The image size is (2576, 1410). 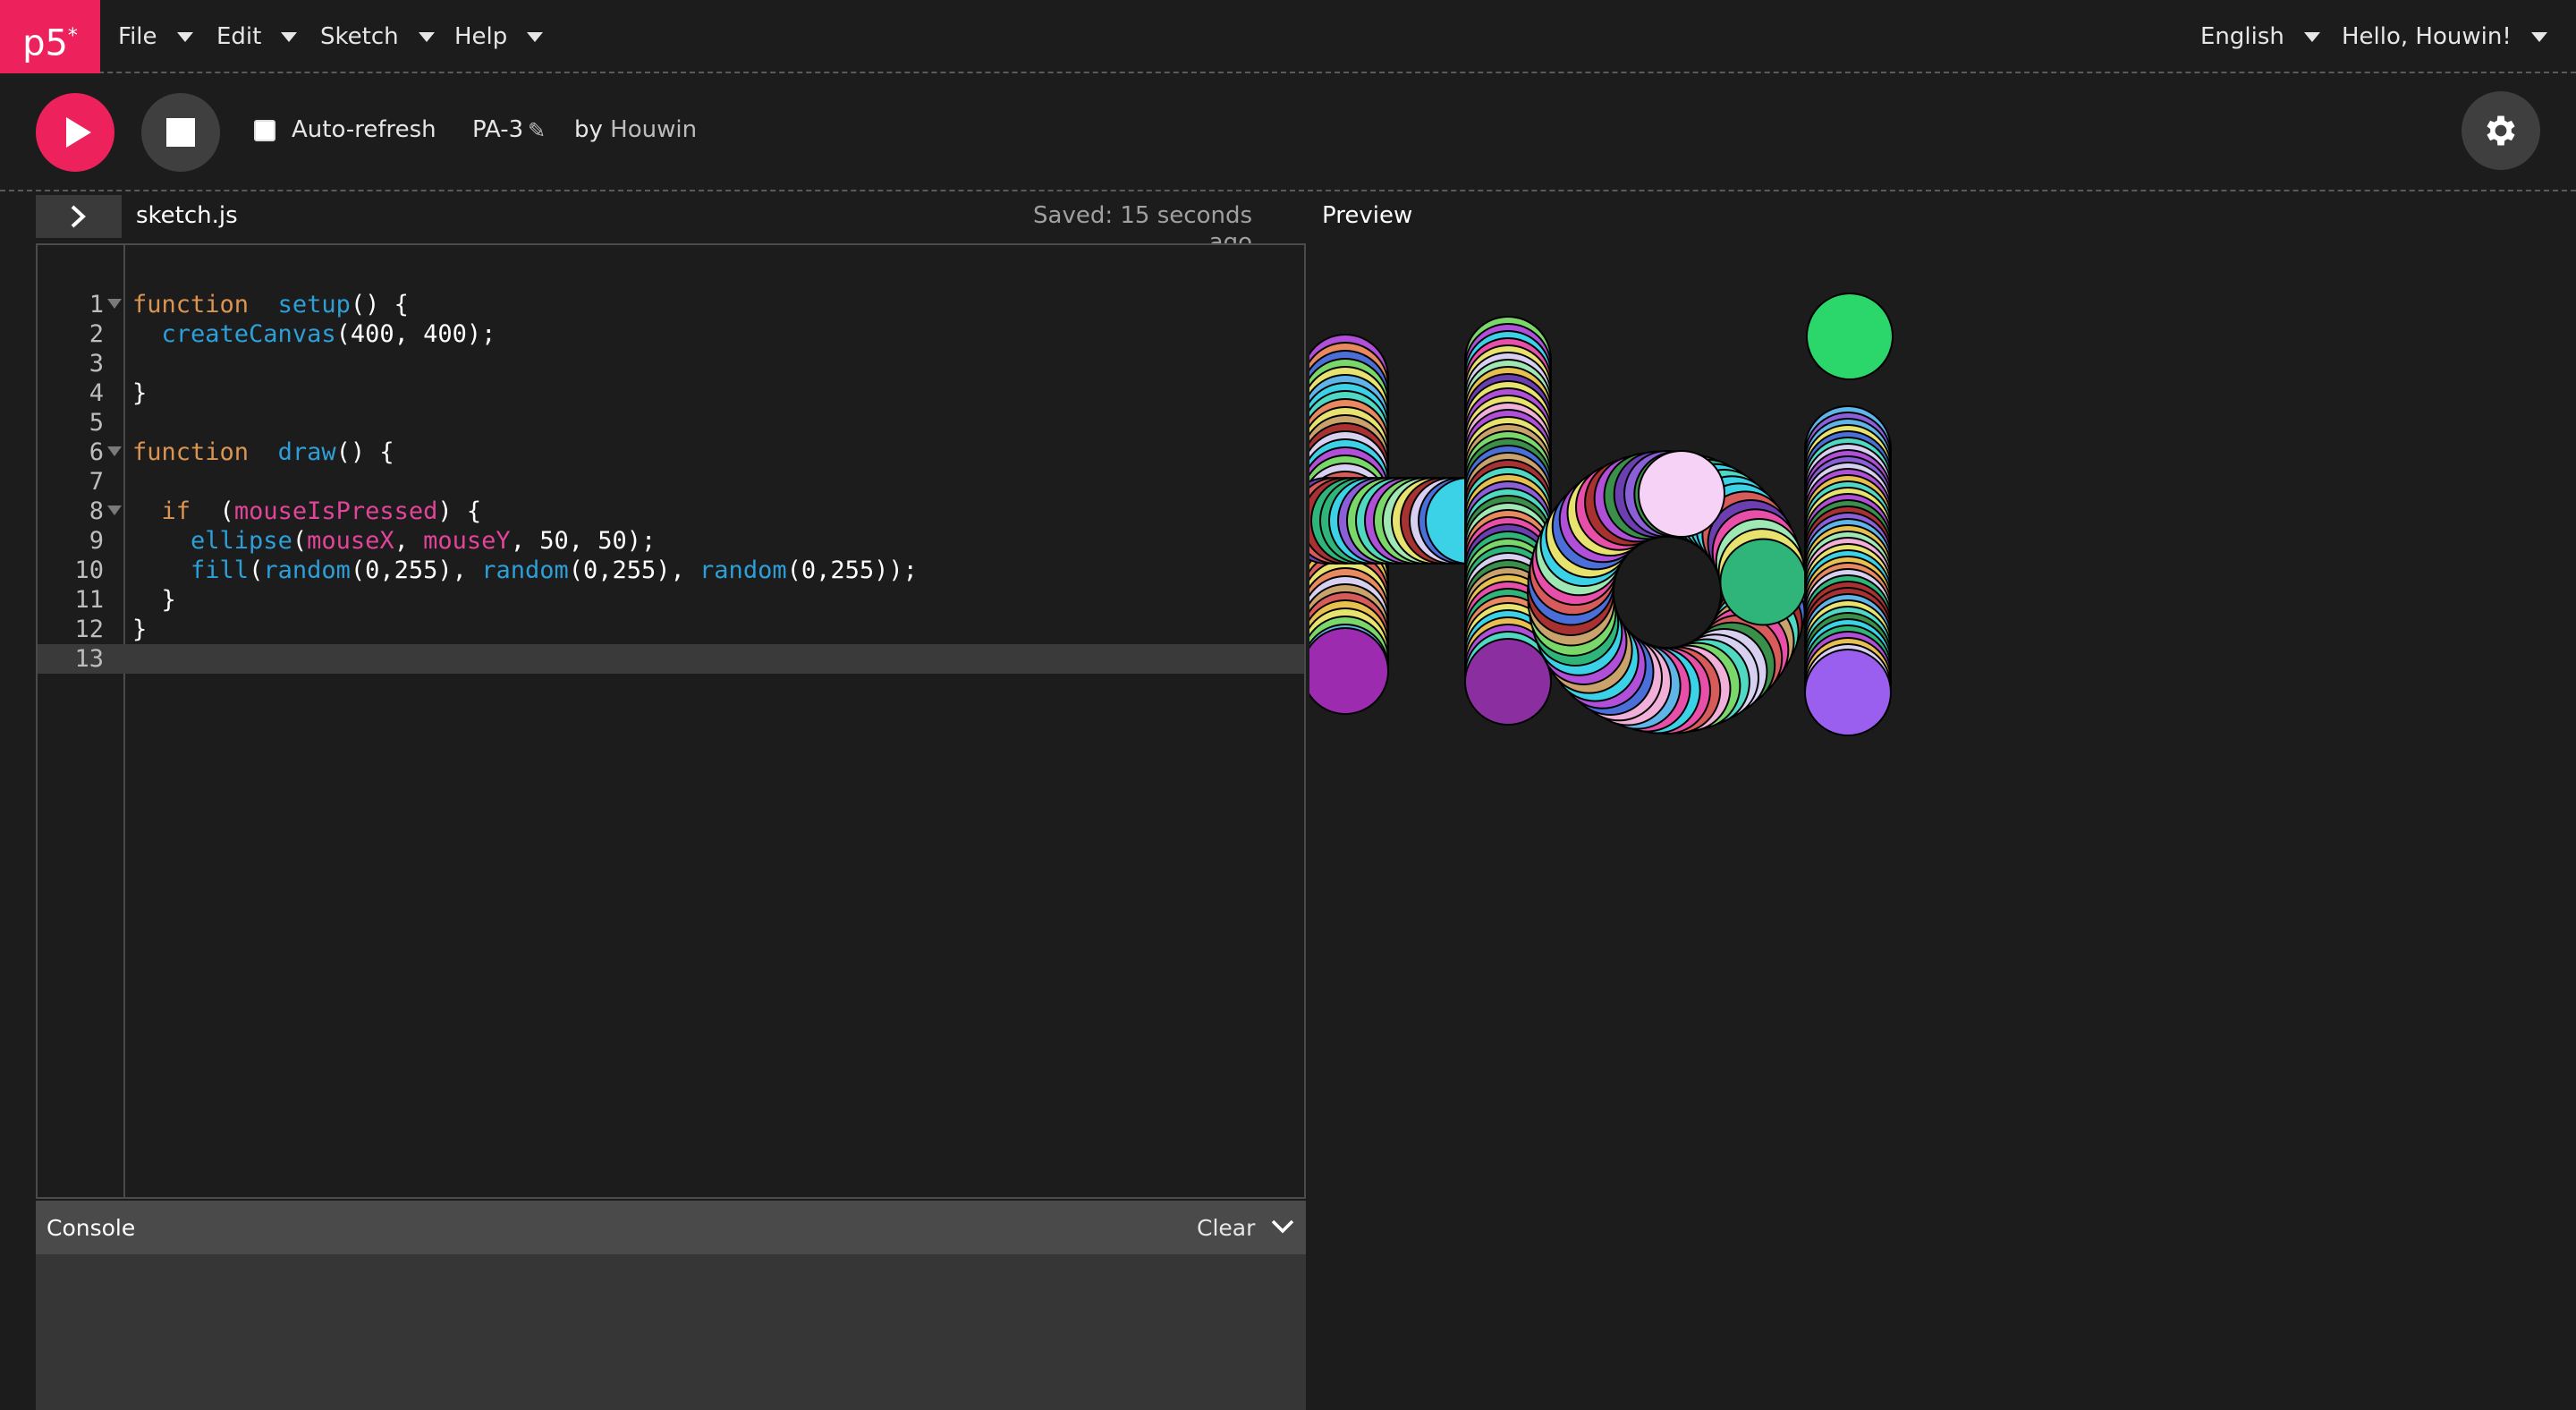 What do you see at coordinates (671, 630) in the screenshot?
I see `code-line: 12}` at bounding box center [671, 630].